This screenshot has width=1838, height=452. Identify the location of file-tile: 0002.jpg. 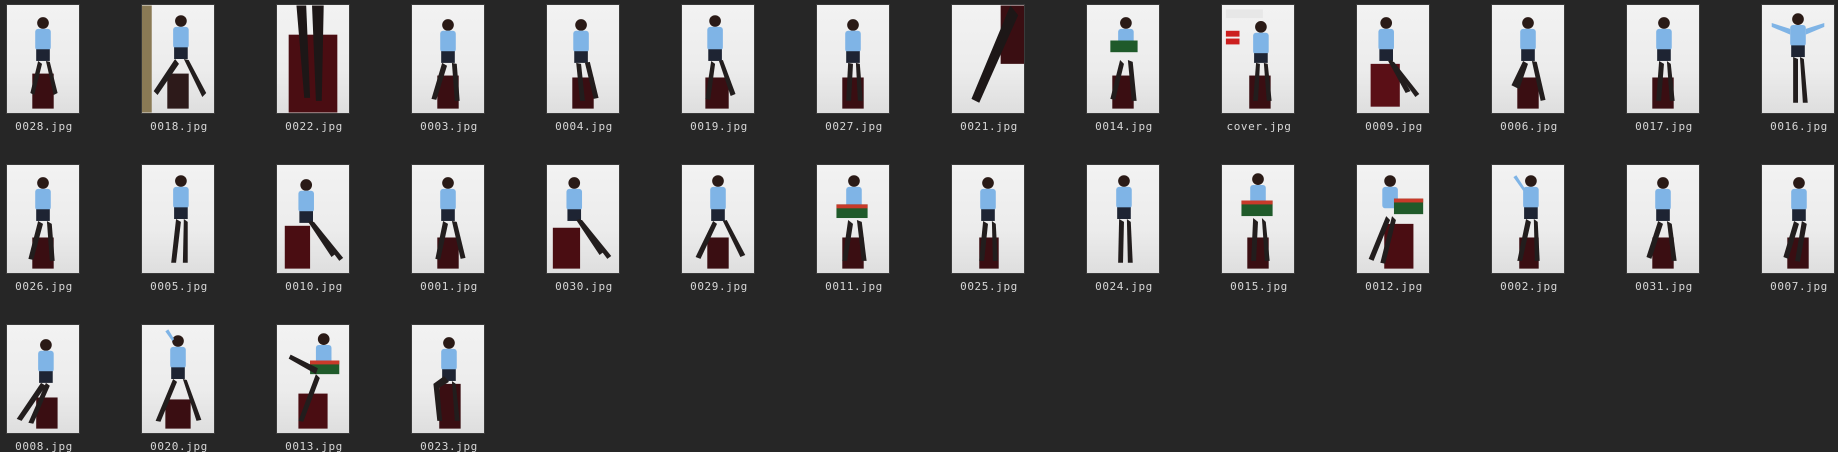
(1552, 230).